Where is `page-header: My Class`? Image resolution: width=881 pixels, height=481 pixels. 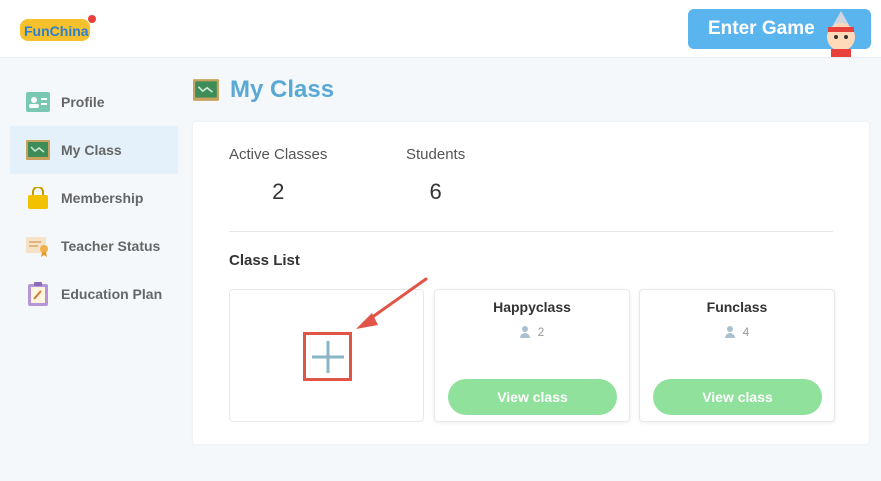
page-header: My Class is located at coordinates (263, 90).